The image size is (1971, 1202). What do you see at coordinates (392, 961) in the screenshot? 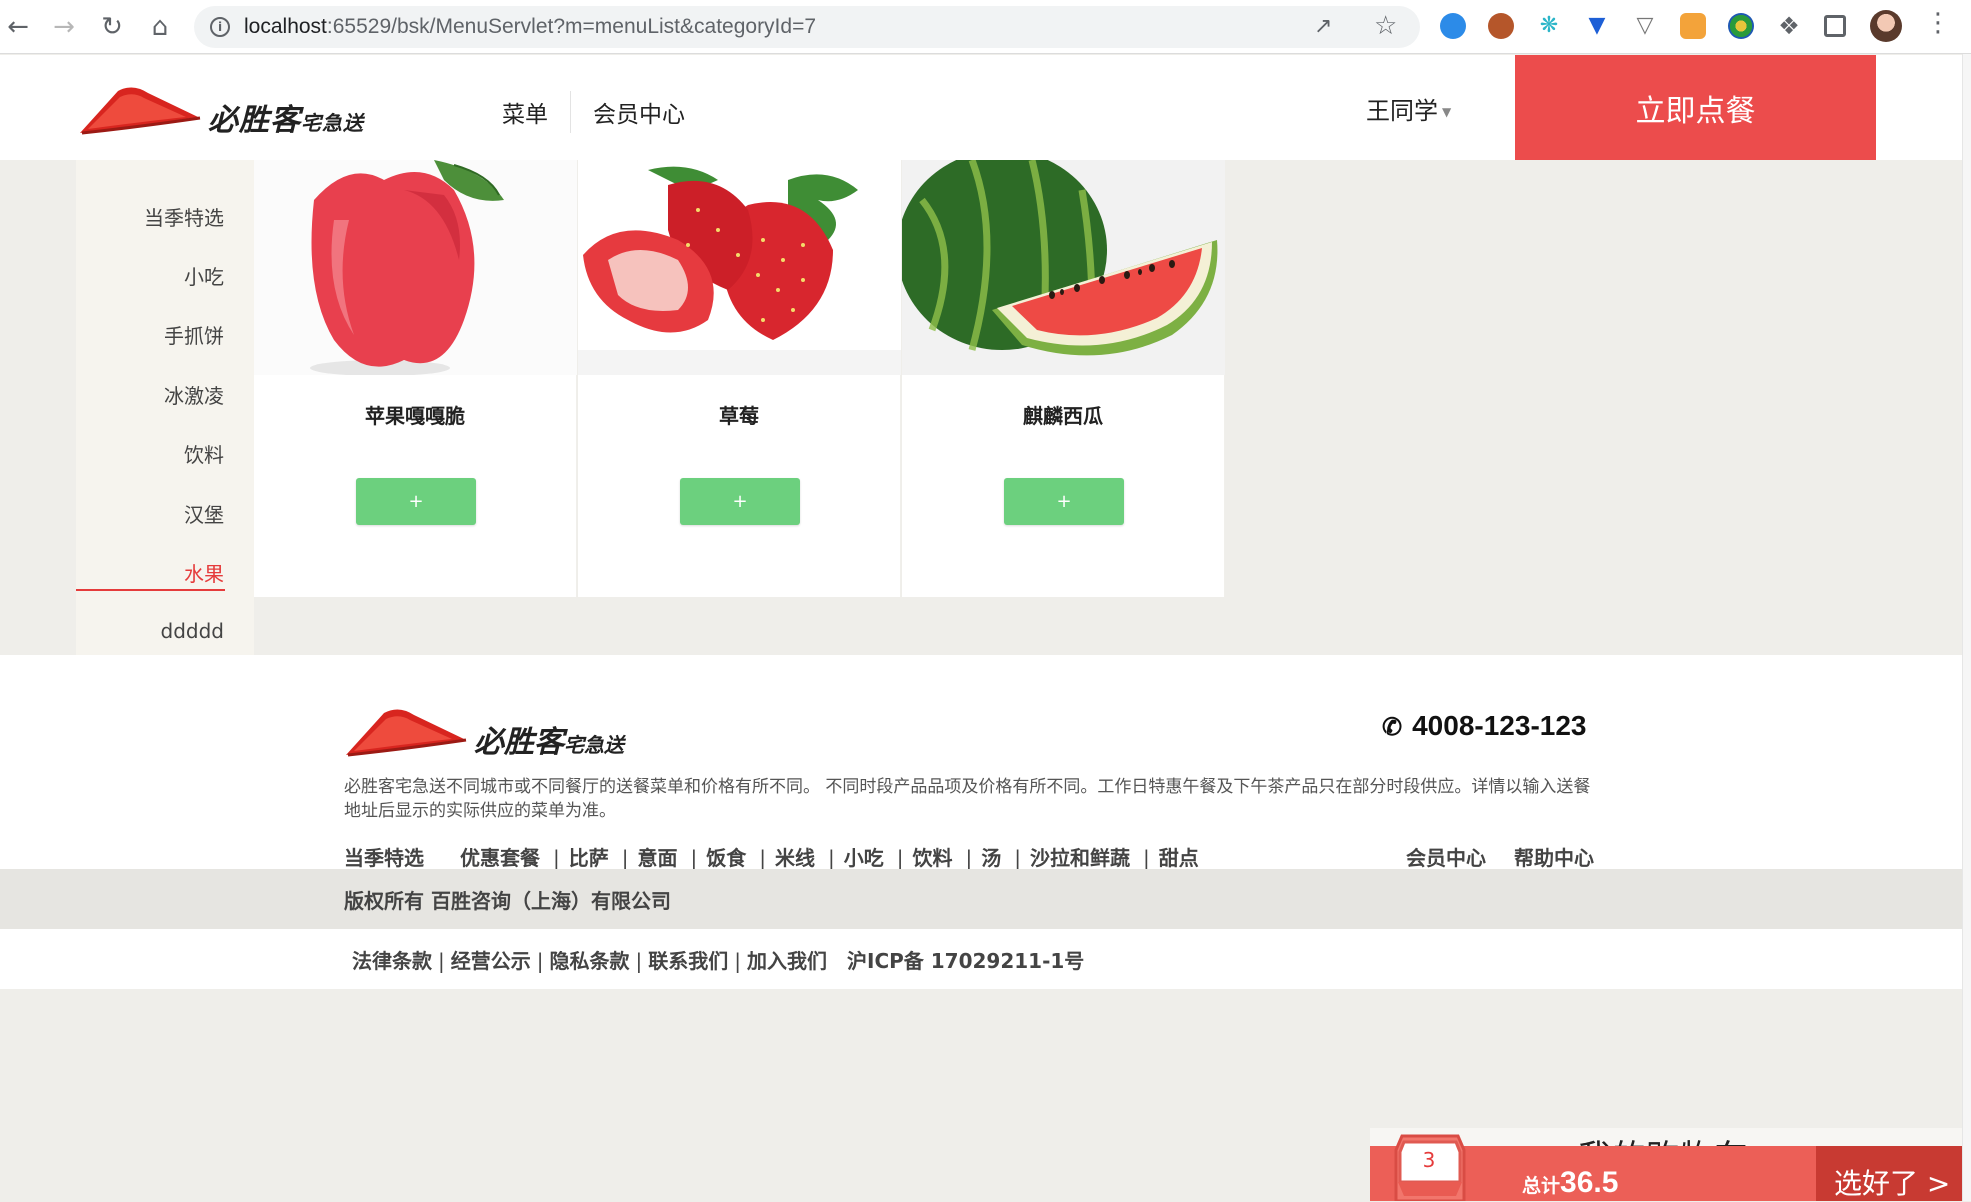
I see `legal-link: 法律条款` at bounding box center [392, 961].